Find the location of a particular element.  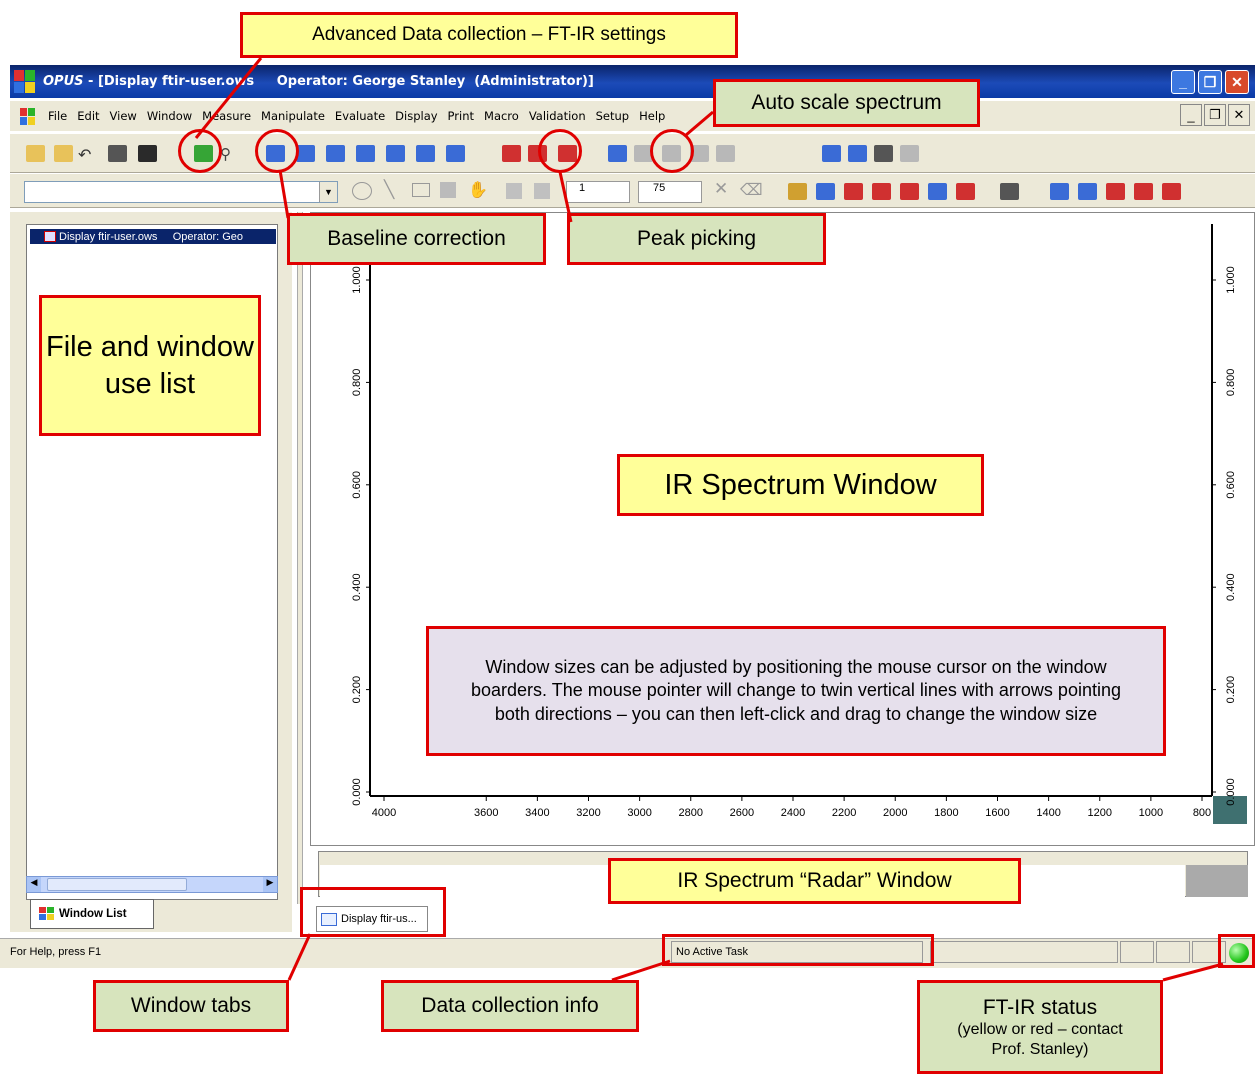

add-marker-icon is located at coordinates (965, 191).